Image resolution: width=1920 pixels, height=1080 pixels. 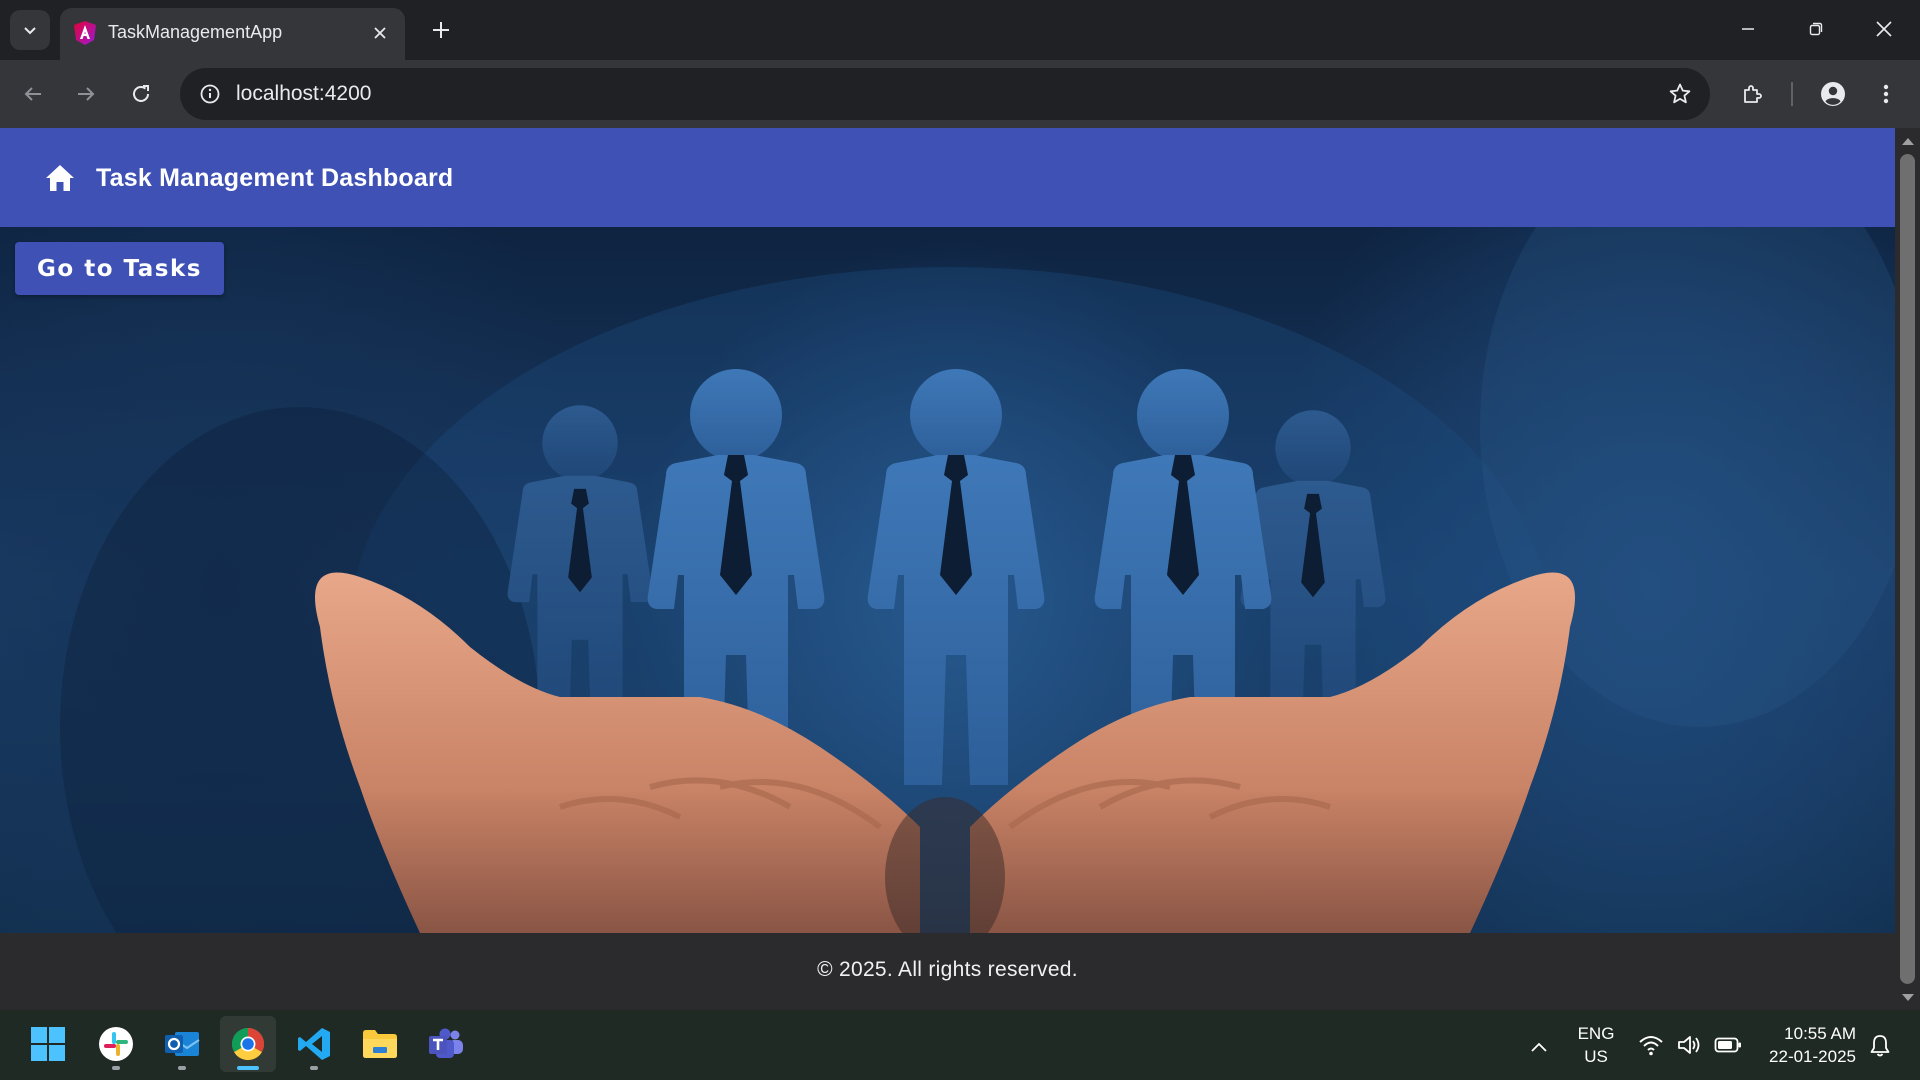 I want to click on restore-icon, so click(x=1816, y=29).